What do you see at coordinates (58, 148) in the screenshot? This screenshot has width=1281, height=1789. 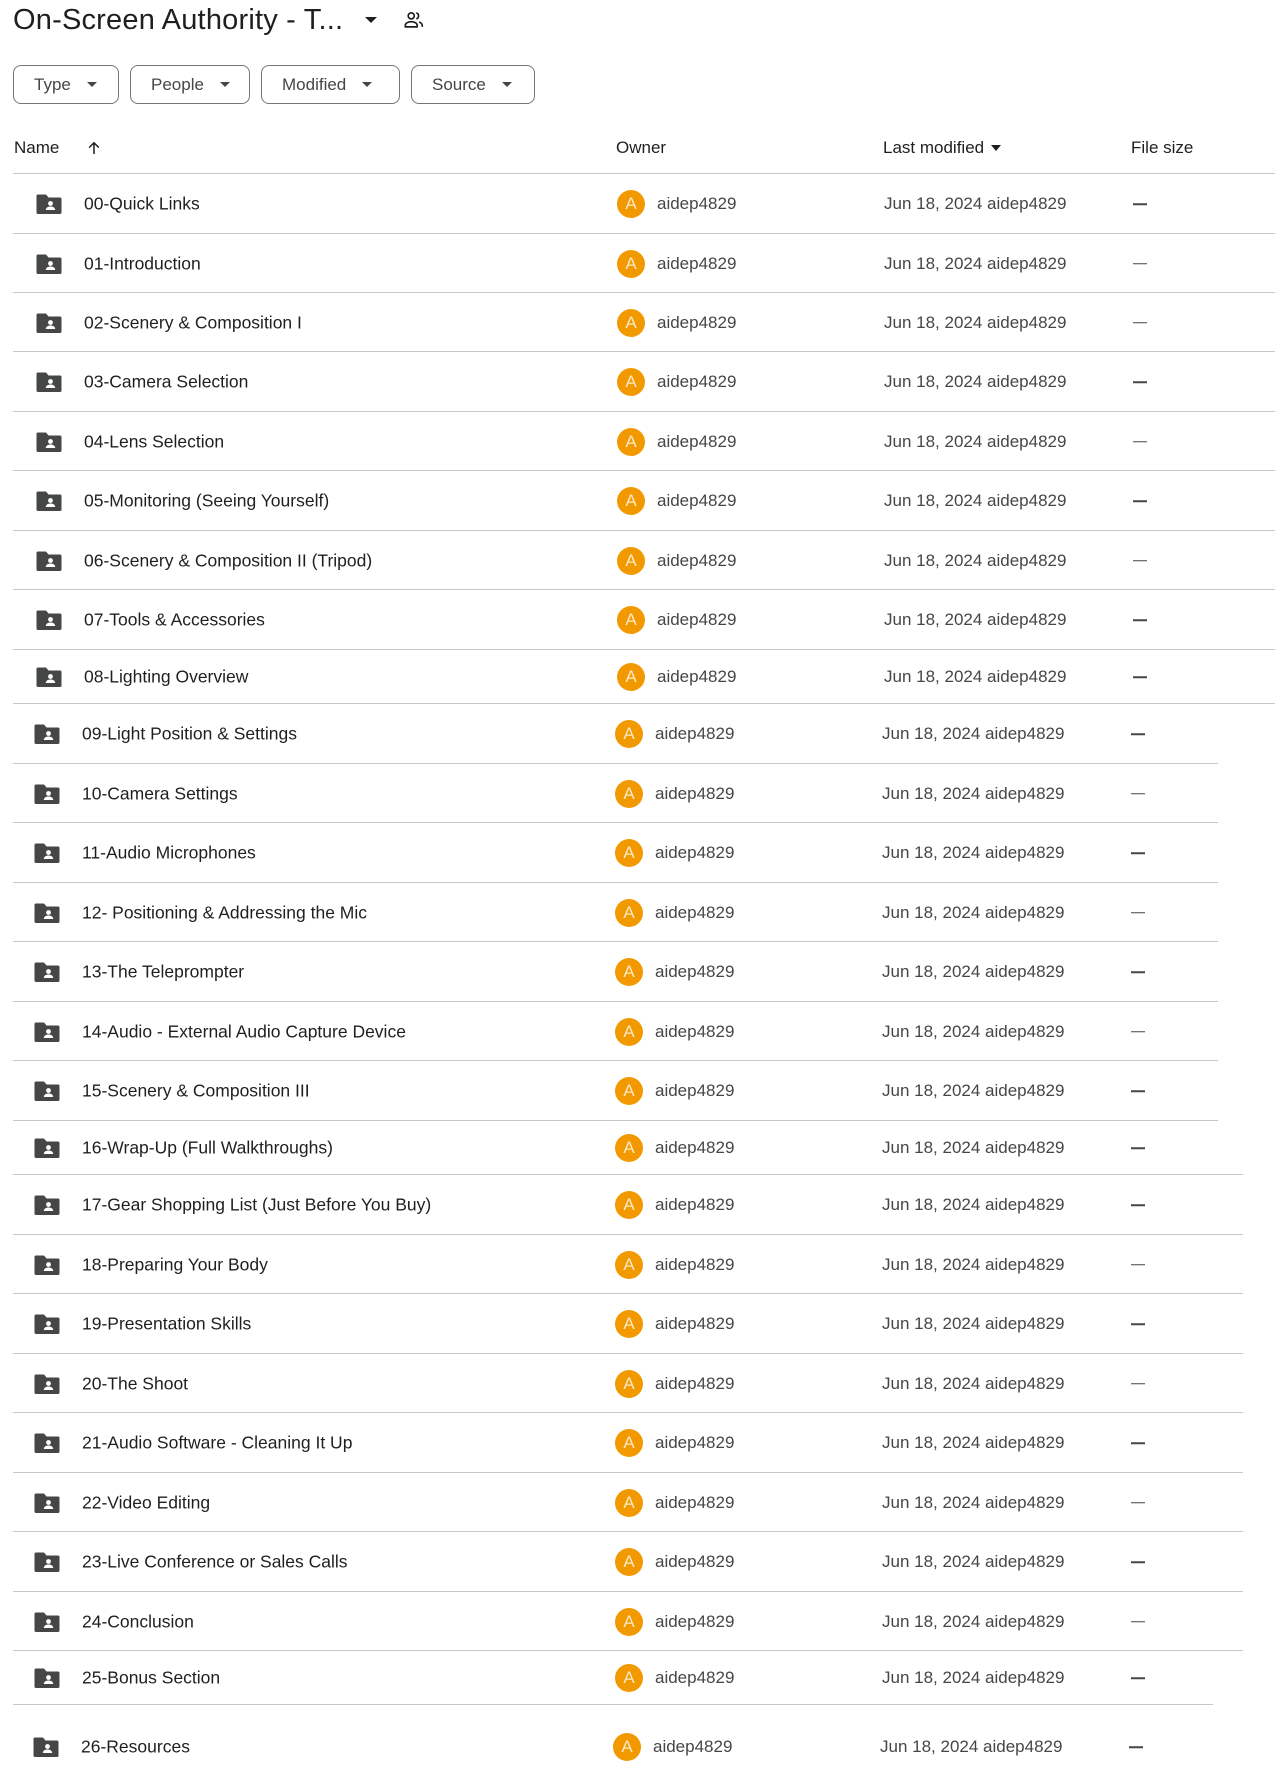 I see `column-header-name: Name` at bounding box center [58, 148].